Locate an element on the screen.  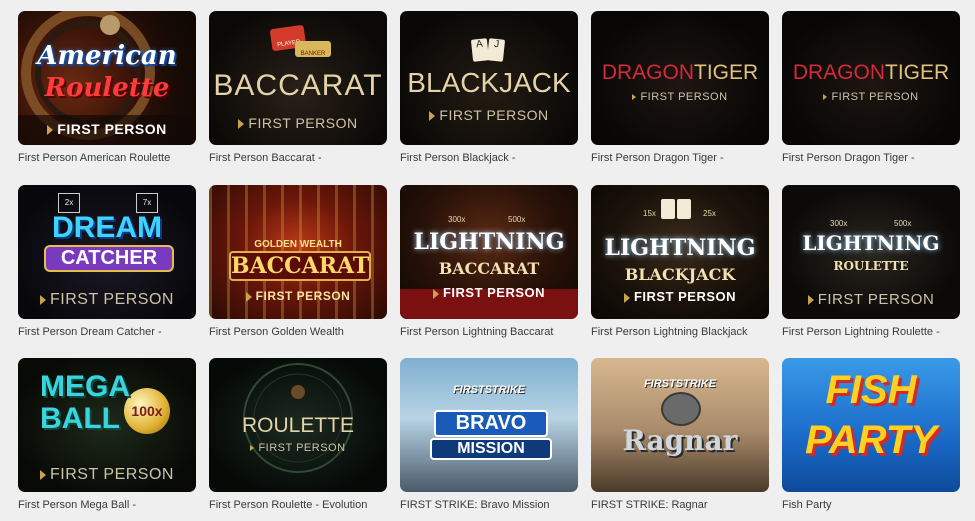
game-title: First Person Baccarat - is located at coordinates (298, 158).